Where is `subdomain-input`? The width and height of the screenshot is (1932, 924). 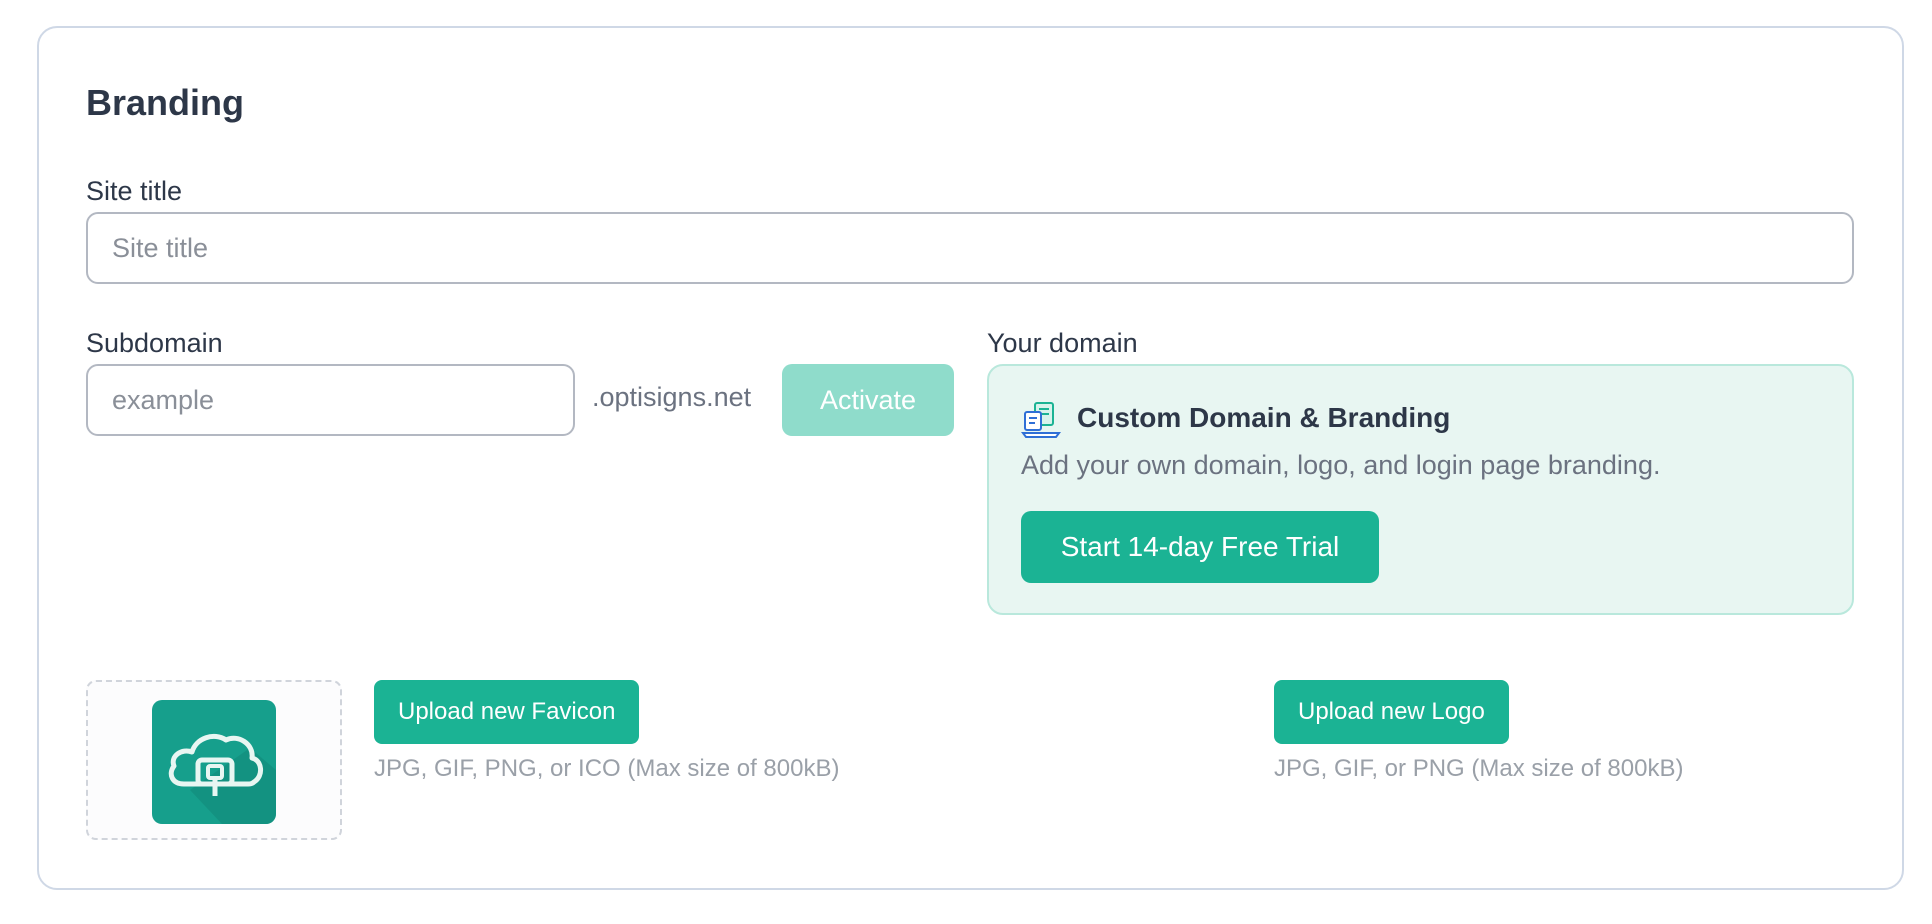
subdomain-input is located at coordinates (330, 400).